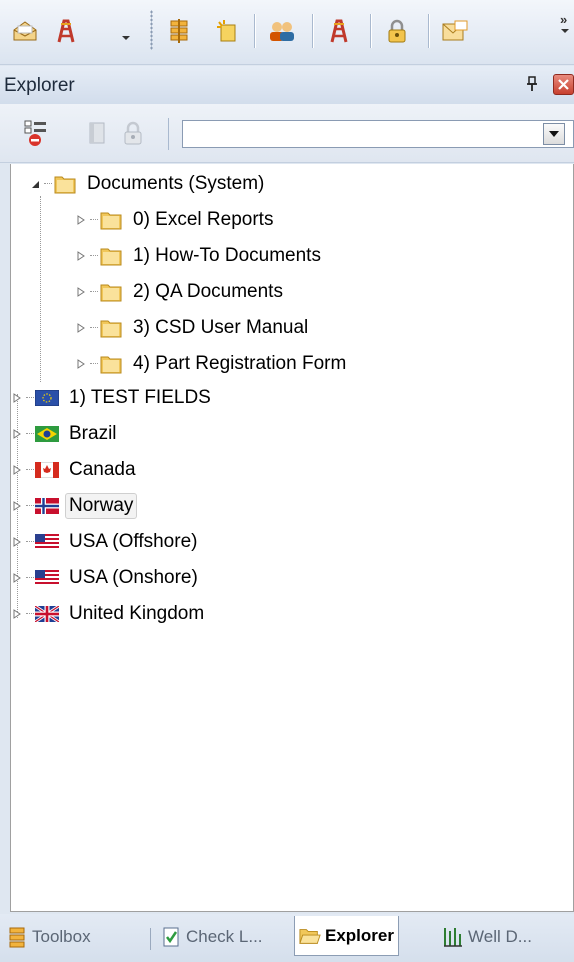 The width and height of the screenshot is (574, 962). I want to click on tab-toolbox: Toolbox, so click(48, 937).